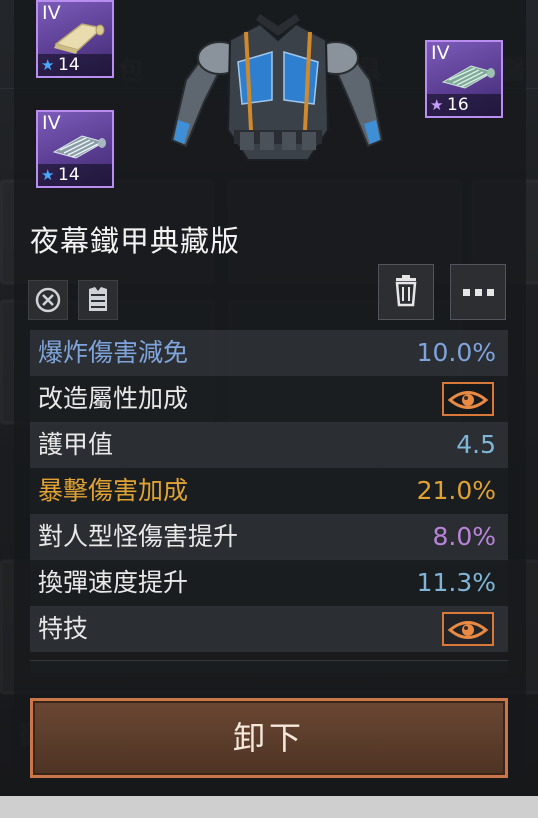 The image size is (538, 818). I want to click on stat-value: 11.3%, so click(456, 582).